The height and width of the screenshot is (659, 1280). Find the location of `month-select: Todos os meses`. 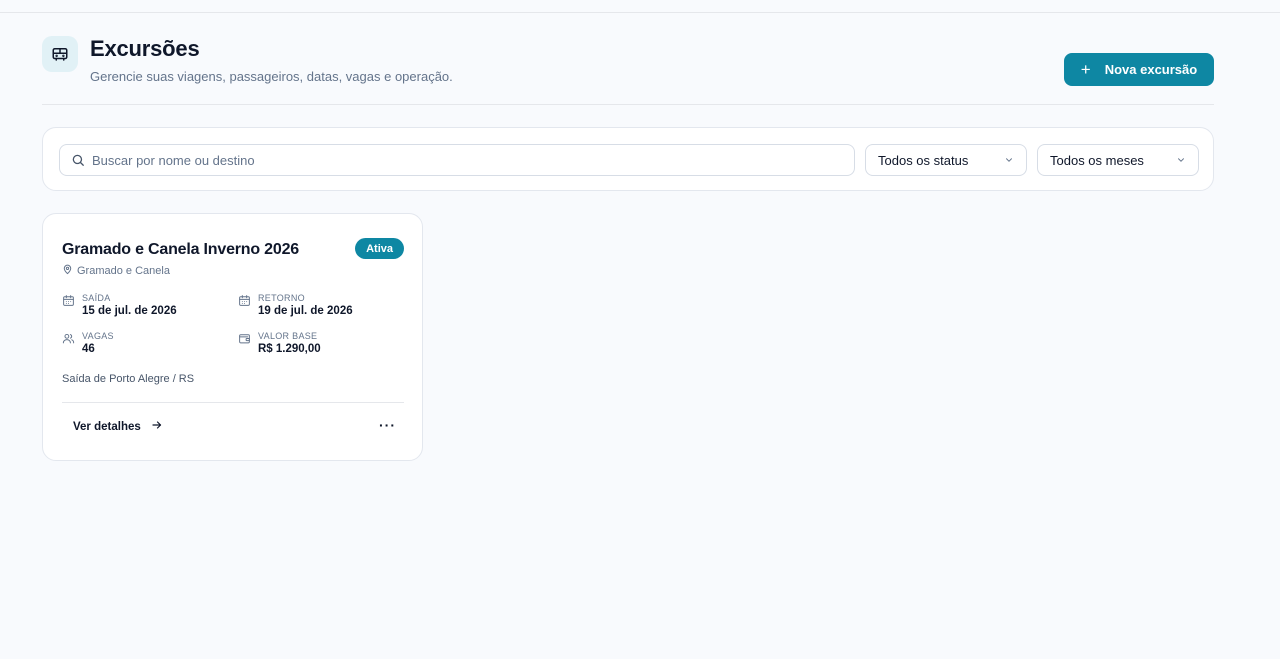

month-select: Todos os meses is located at coordinates (1118, 160).